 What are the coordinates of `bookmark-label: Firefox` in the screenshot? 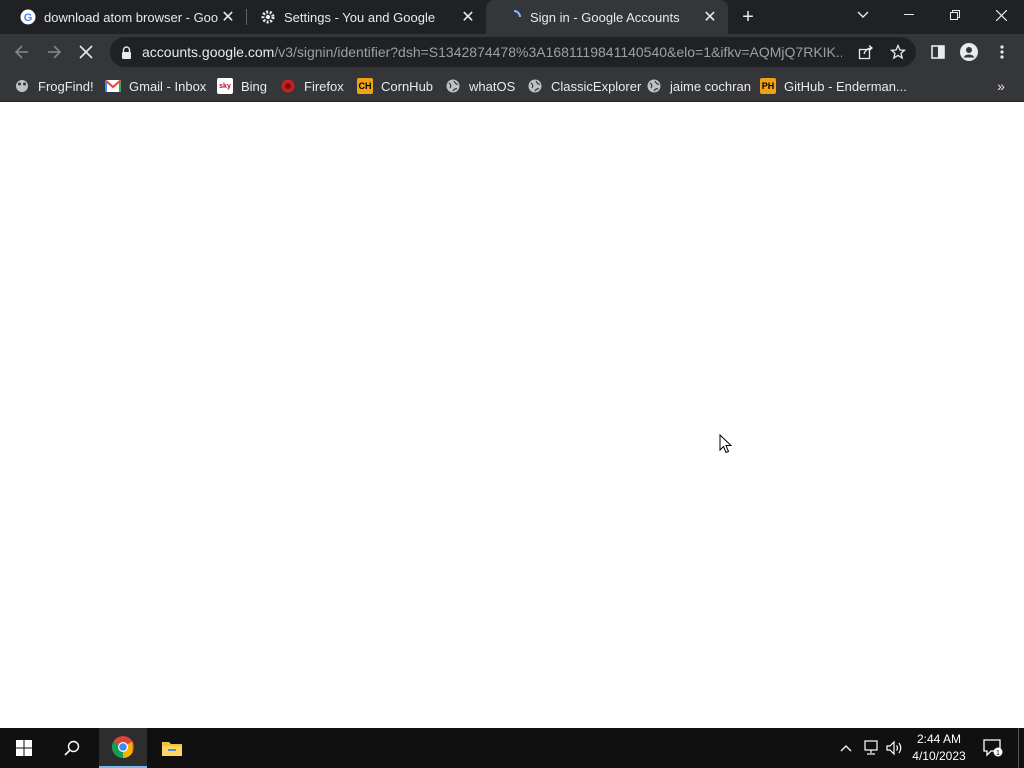 It's located at (324, 86).